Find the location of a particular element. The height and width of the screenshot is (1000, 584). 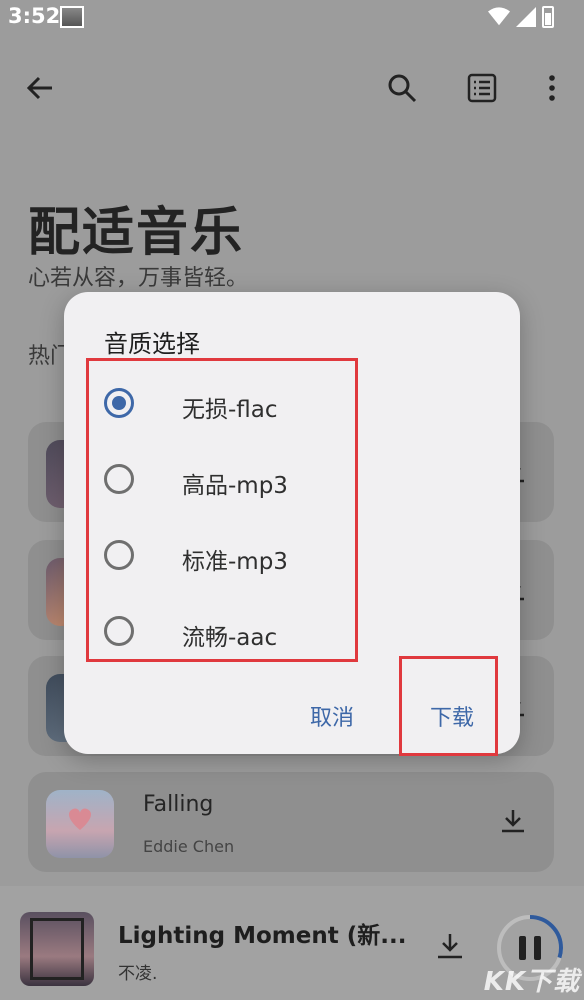

quality-option: 无损-flac is located at coordinates (221, 406).